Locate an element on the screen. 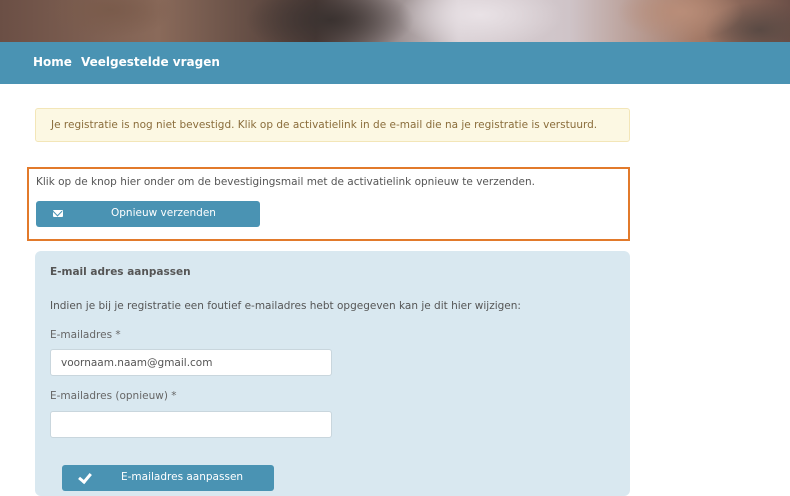 The height and width of the screenshot is (496, 790). header-banner-image is located at coordinates (395, 21).